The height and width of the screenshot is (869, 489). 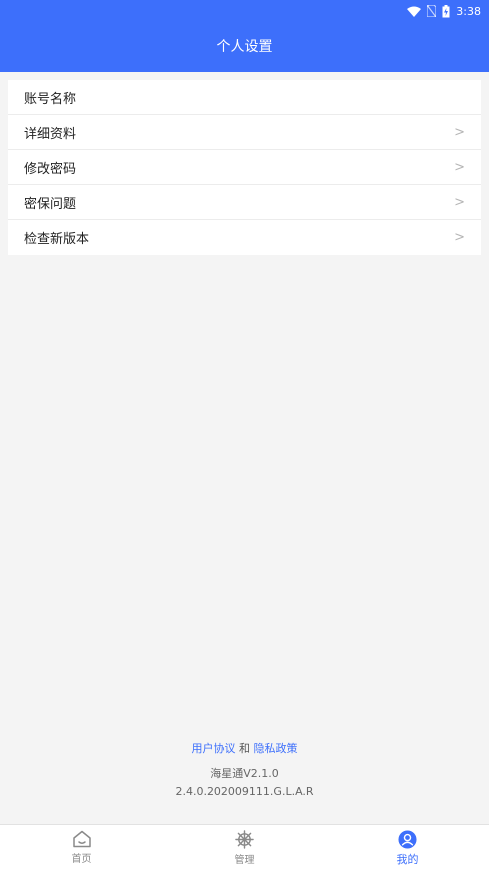 I want to click on battery-charging-icon, so click(x=446, y=10).